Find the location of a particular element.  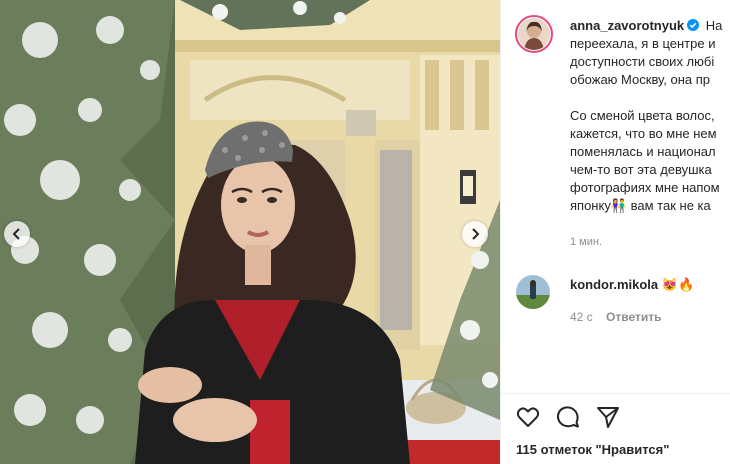

caption-line: переехала, я в центре и is located at coordinates (643, 43).